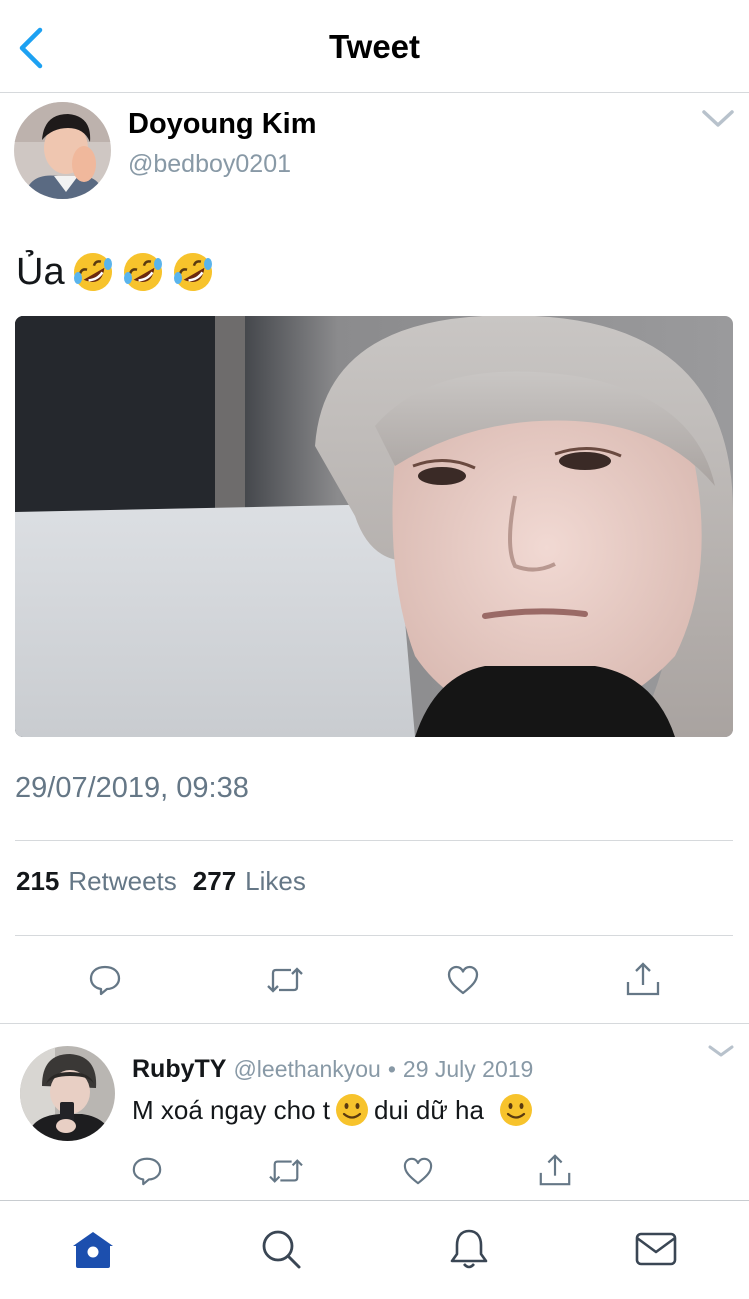 Image resolution: width=749 pixels, height=1299 pixels. I want to click on share-button, so click(643, 979).